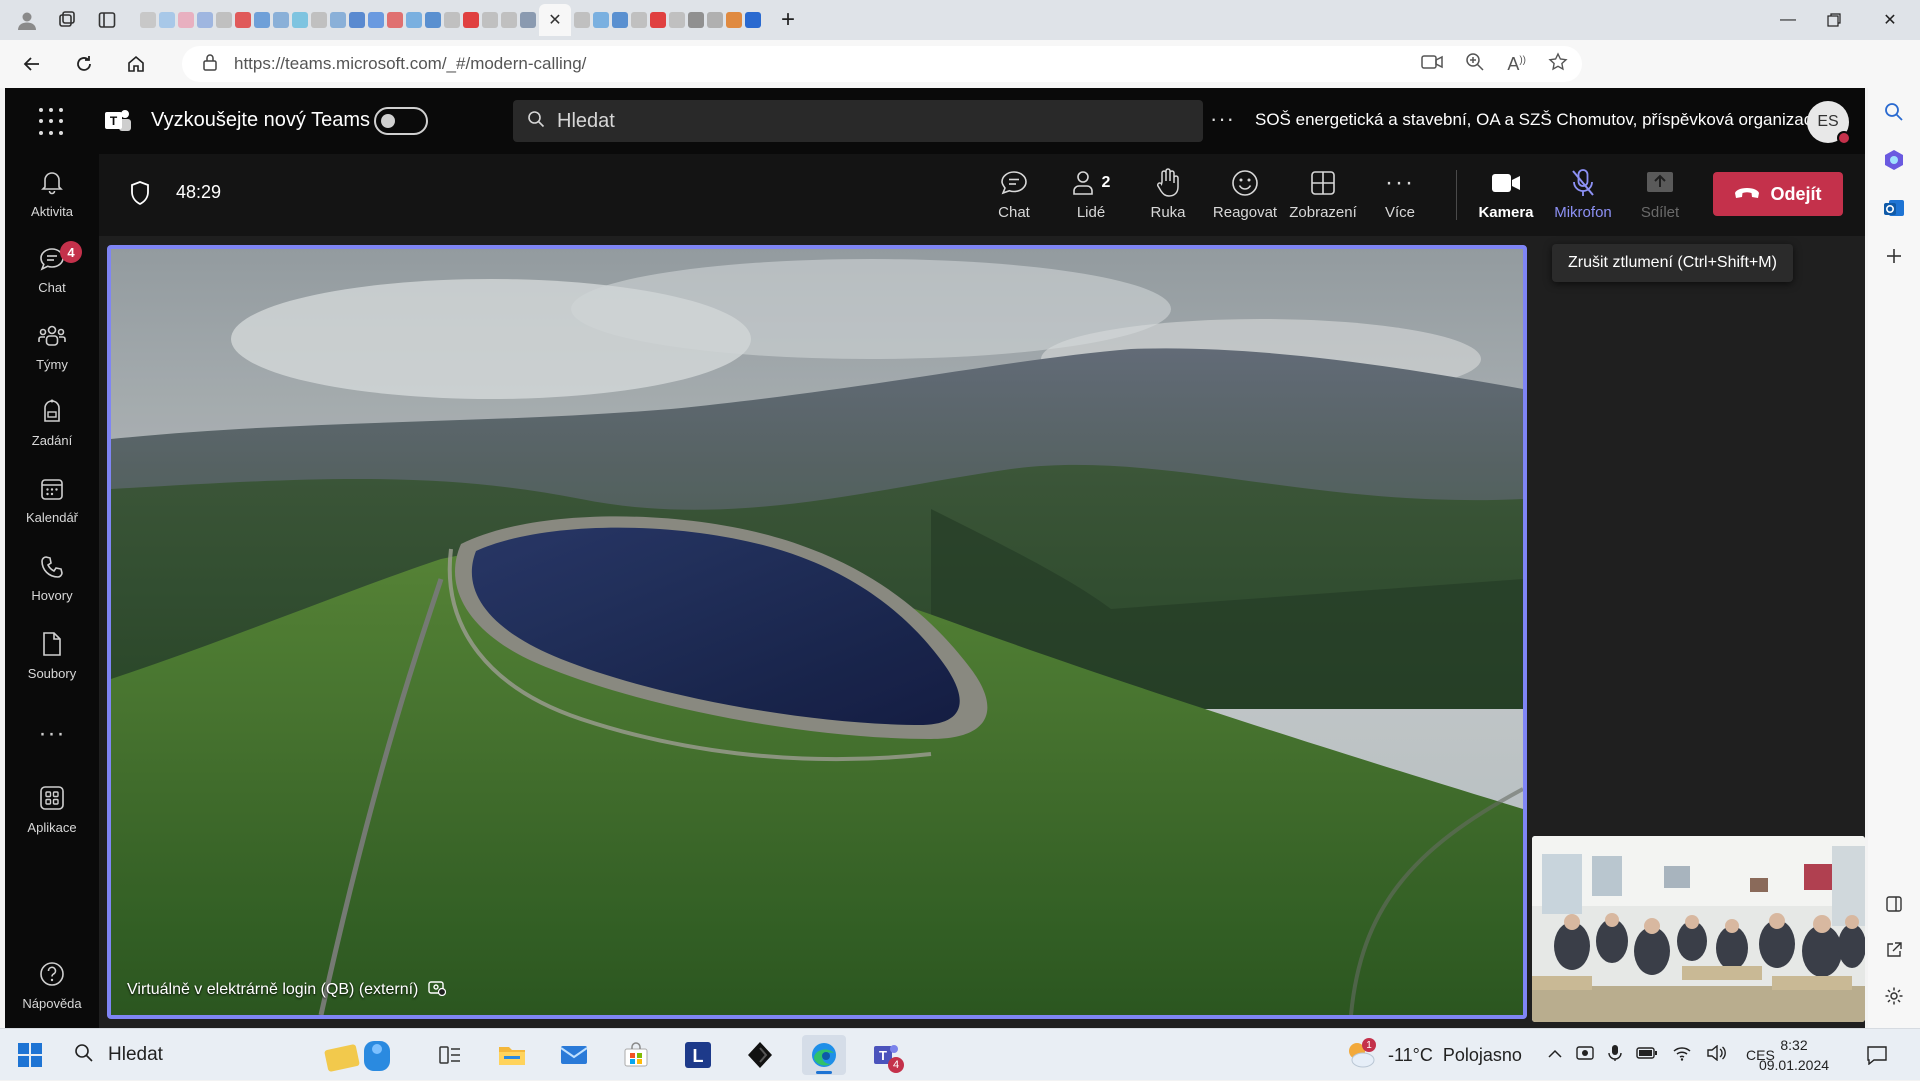 Image resolution: width=1920 pixels, height=1081 pixels. What do you see at coordinates (1433, 1055) in the screenshot?
I see `weather-widget: 1 -11°C Polojasno` at bounding box center [1433, 1055].